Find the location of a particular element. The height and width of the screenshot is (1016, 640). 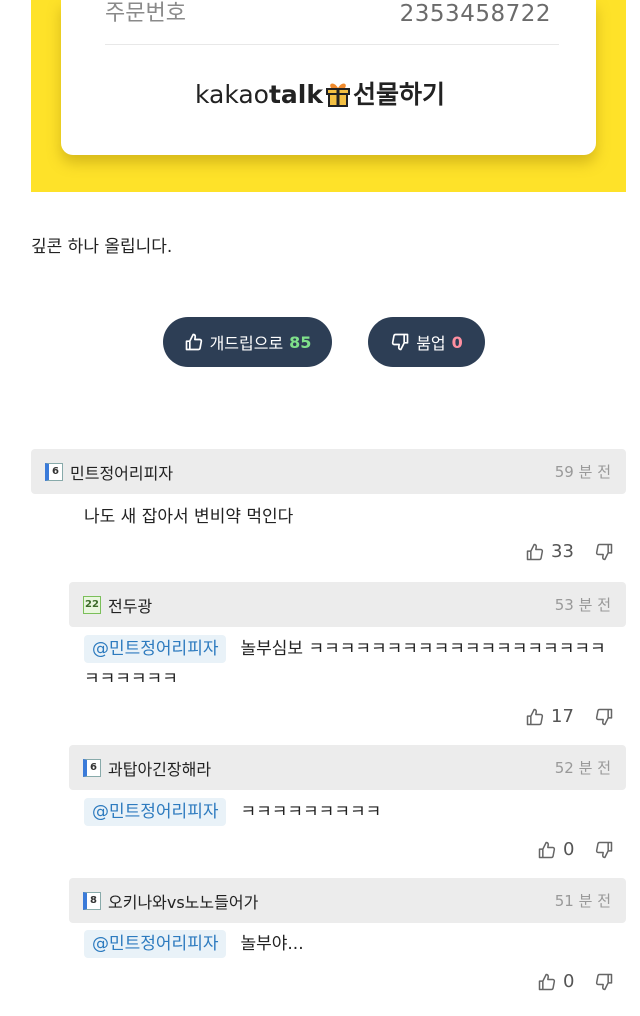

user-level-icon: 22 is located at coordinates (92, 604).